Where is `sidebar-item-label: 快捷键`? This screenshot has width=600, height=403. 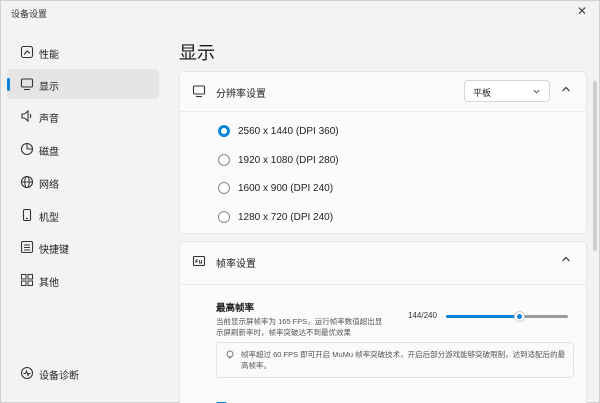 sidebar-item-label: 快捷键 is located at coordinates (54, 250).